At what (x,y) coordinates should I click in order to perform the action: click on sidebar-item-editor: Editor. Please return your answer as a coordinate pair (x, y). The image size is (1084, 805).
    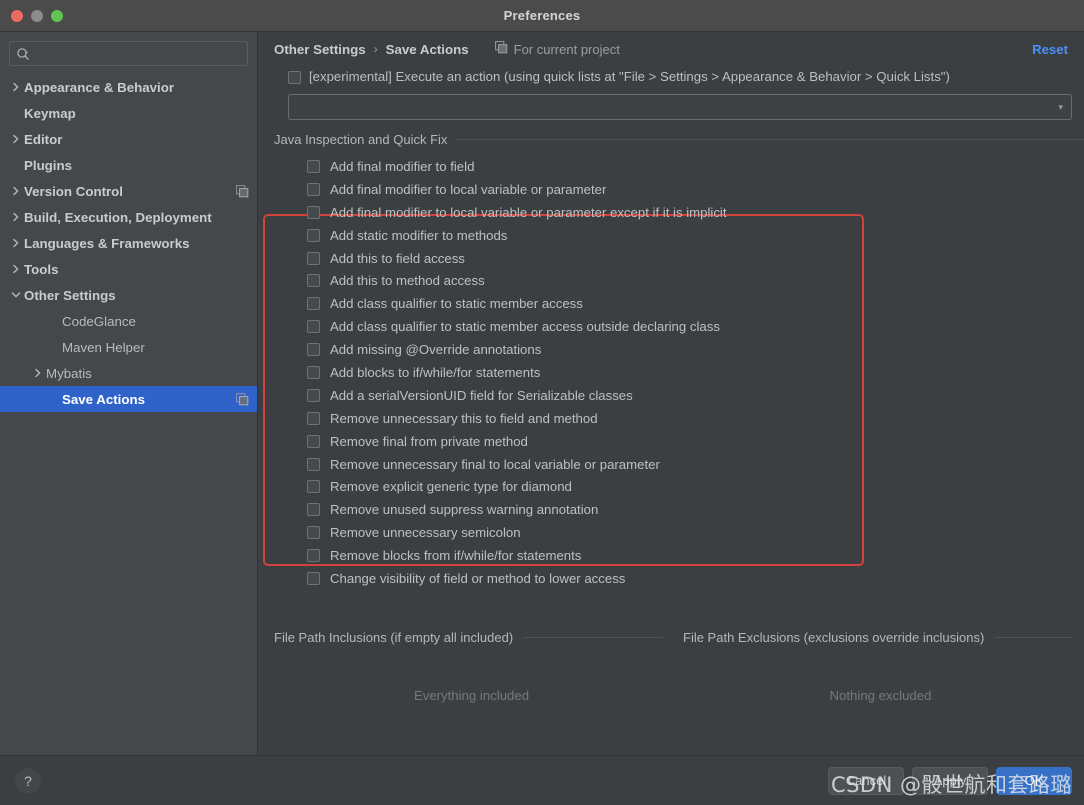
    Looking at the image, I should click on (128, 139).